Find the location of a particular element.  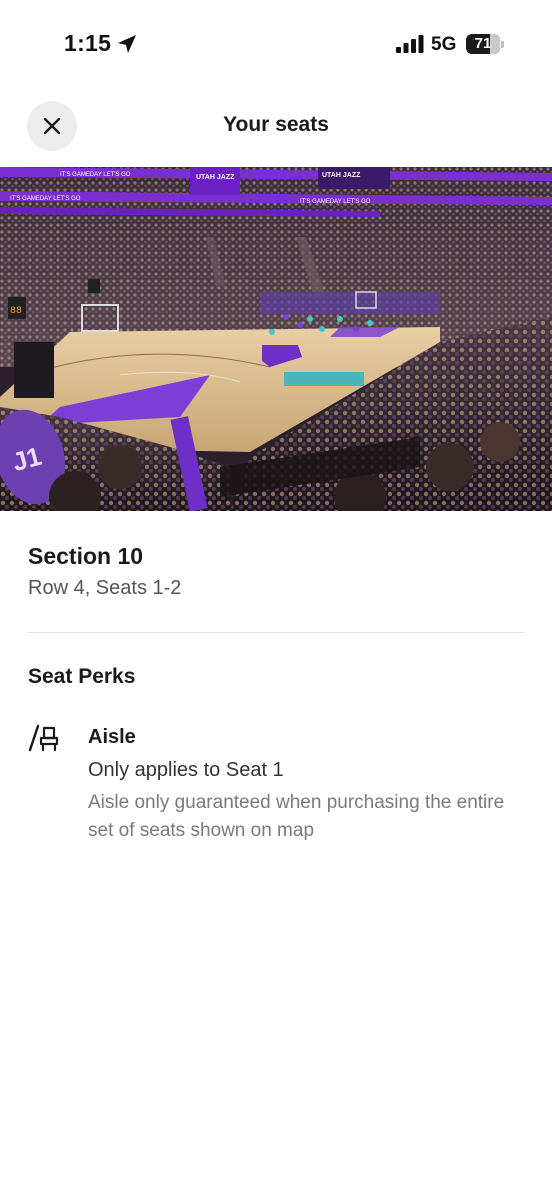

perk-title: Aisle is located at coordinates (112, 737).